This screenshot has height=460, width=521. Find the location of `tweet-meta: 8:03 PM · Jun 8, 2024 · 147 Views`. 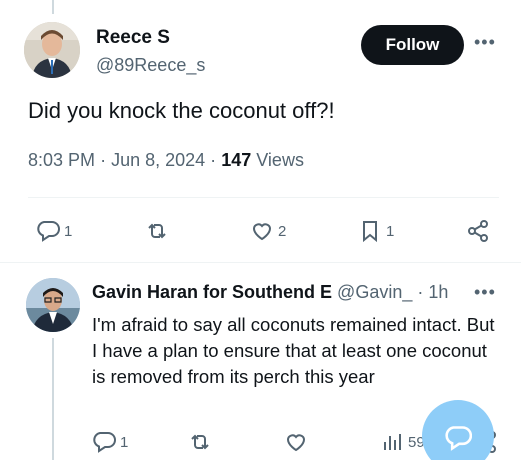

tweet-meta: 8:03 PM · Jun 8, 2024 · 147 Views is located at coordinates (166, 160).